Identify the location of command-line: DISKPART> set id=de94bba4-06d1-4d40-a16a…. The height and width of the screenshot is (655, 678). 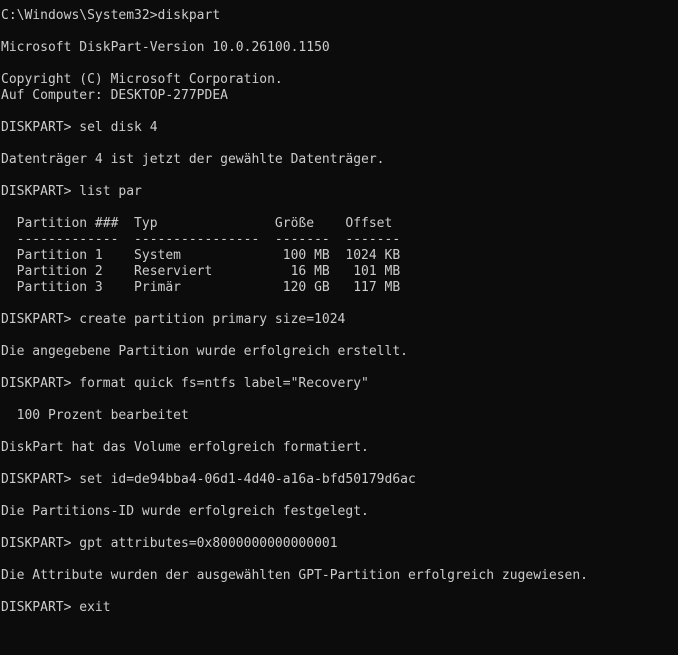
(208, 479).